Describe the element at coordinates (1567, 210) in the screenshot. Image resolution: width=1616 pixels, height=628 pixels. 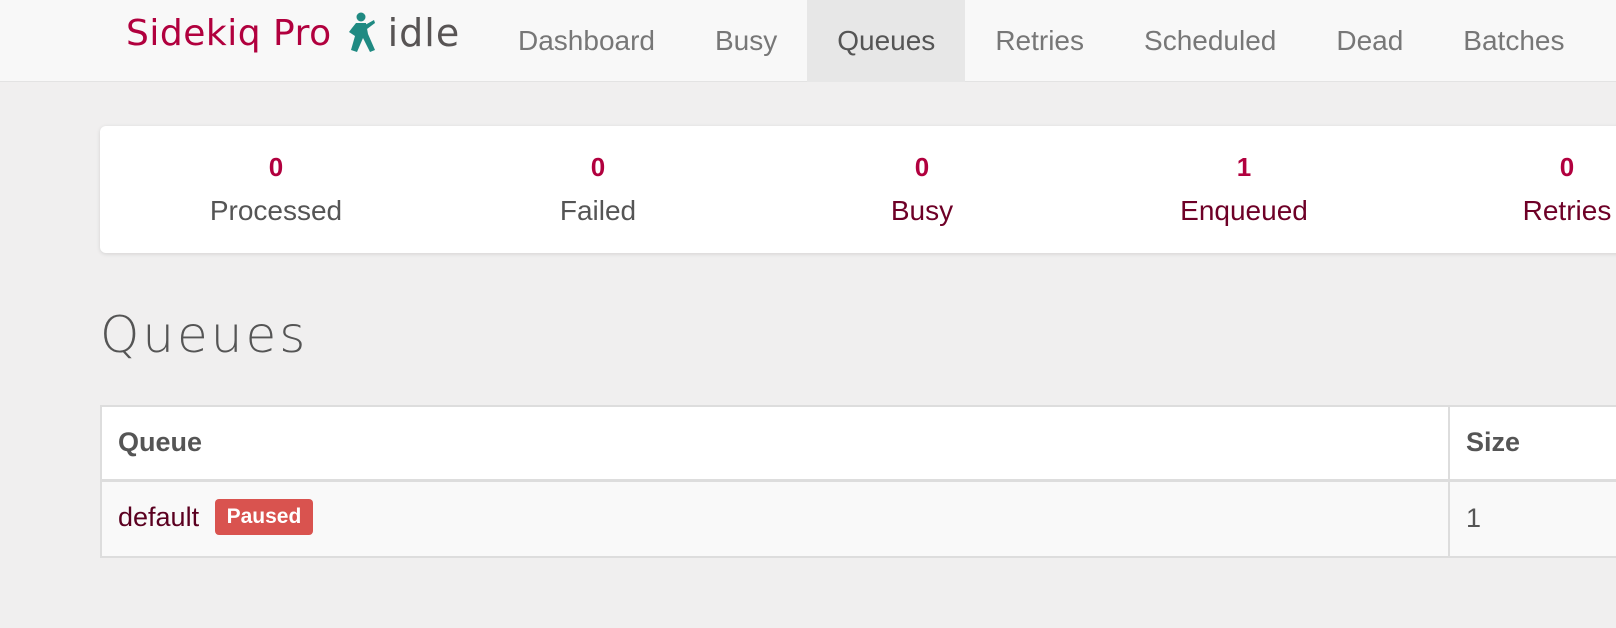
I see `stat-label: Retries` at that location.